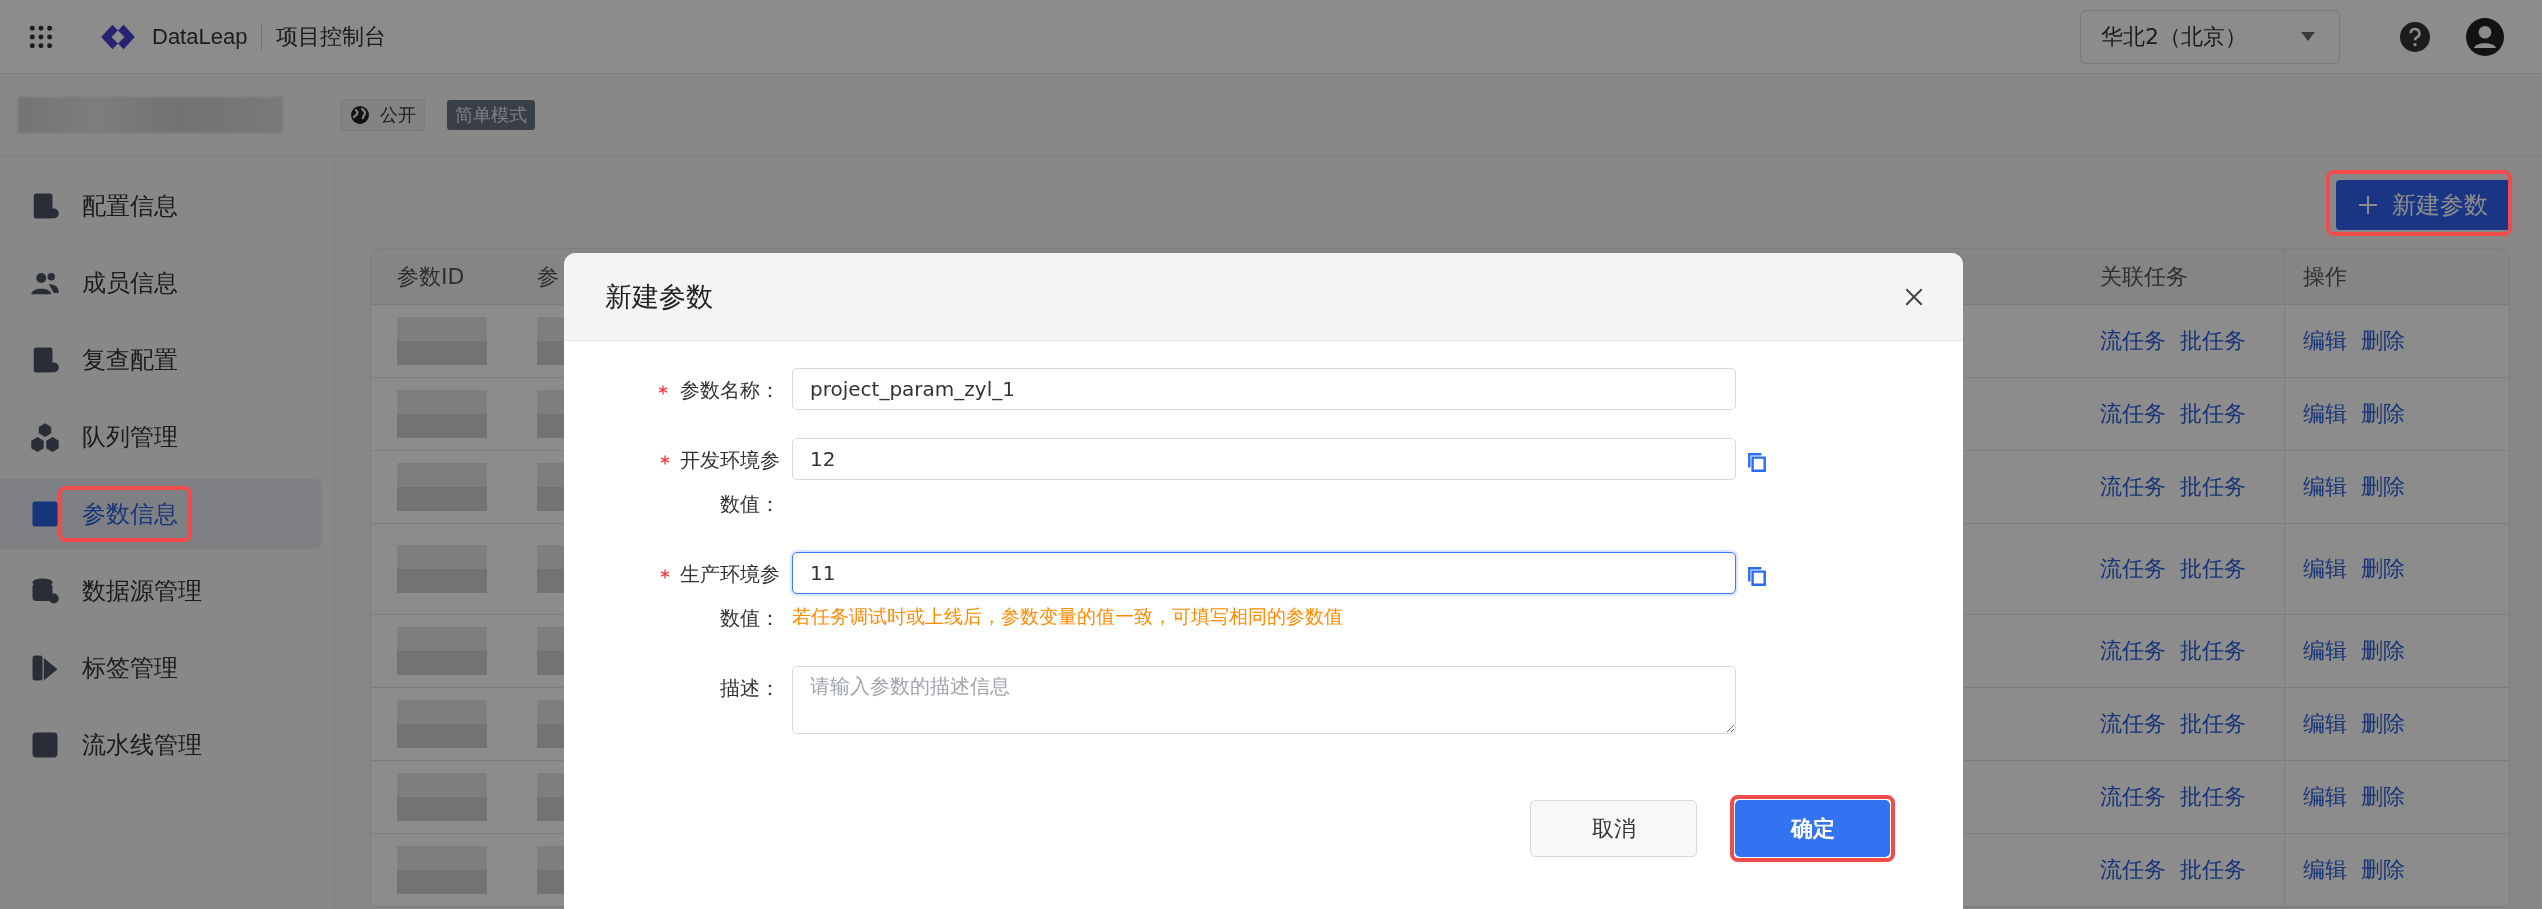 This screenshot has height=909, width=2542. I want to click on sidebar-item: 数据源管理, so click(161, 591).